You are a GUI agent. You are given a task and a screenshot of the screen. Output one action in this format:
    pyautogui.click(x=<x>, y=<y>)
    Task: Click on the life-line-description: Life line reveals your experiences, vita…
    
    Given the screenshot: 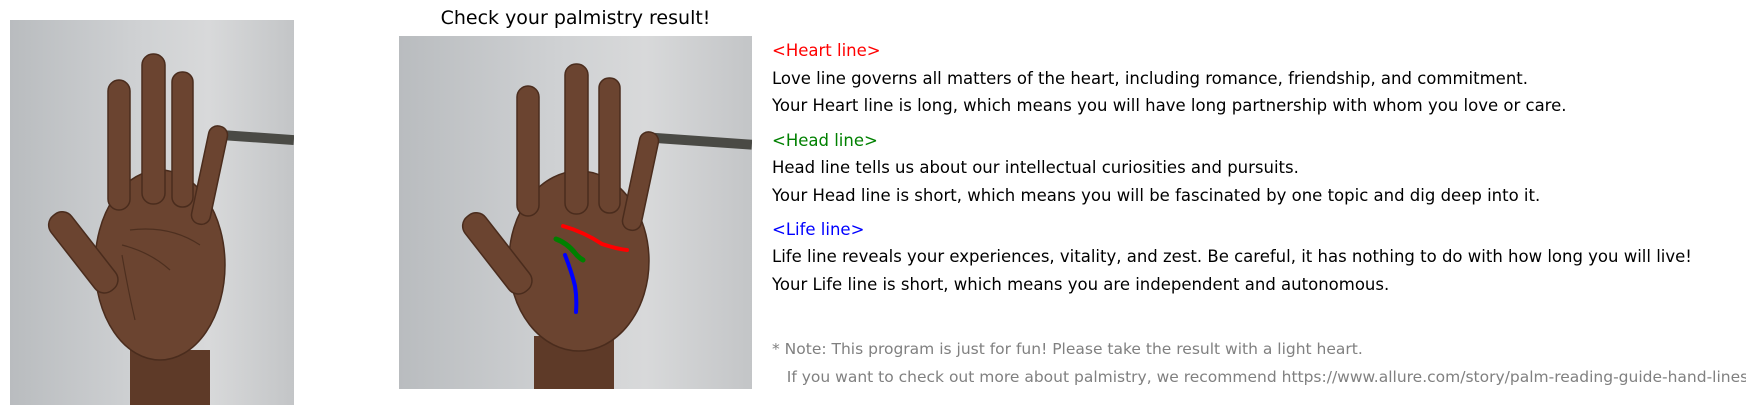 What is the action you would take?
    pyautogui.click(x=1232, y=256)
    